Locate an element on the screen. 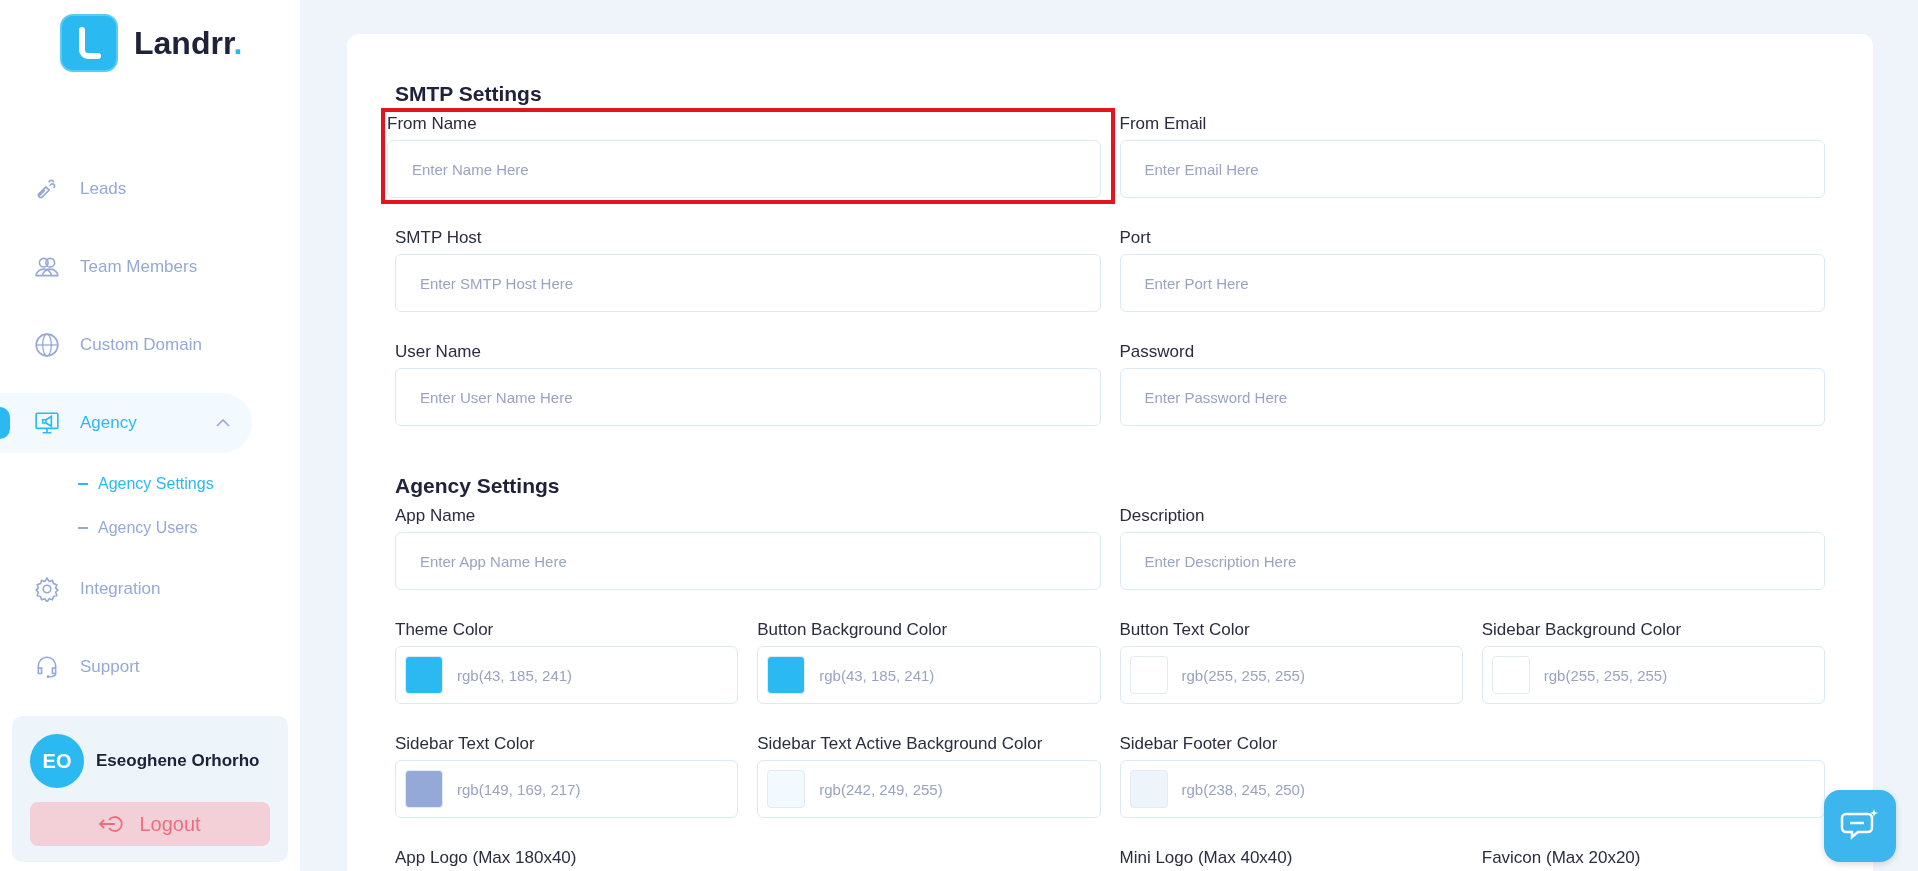 The height and width of the screenshot is (871, 1918). nav-item: Custom Domain is located at coordinates (126, 345).